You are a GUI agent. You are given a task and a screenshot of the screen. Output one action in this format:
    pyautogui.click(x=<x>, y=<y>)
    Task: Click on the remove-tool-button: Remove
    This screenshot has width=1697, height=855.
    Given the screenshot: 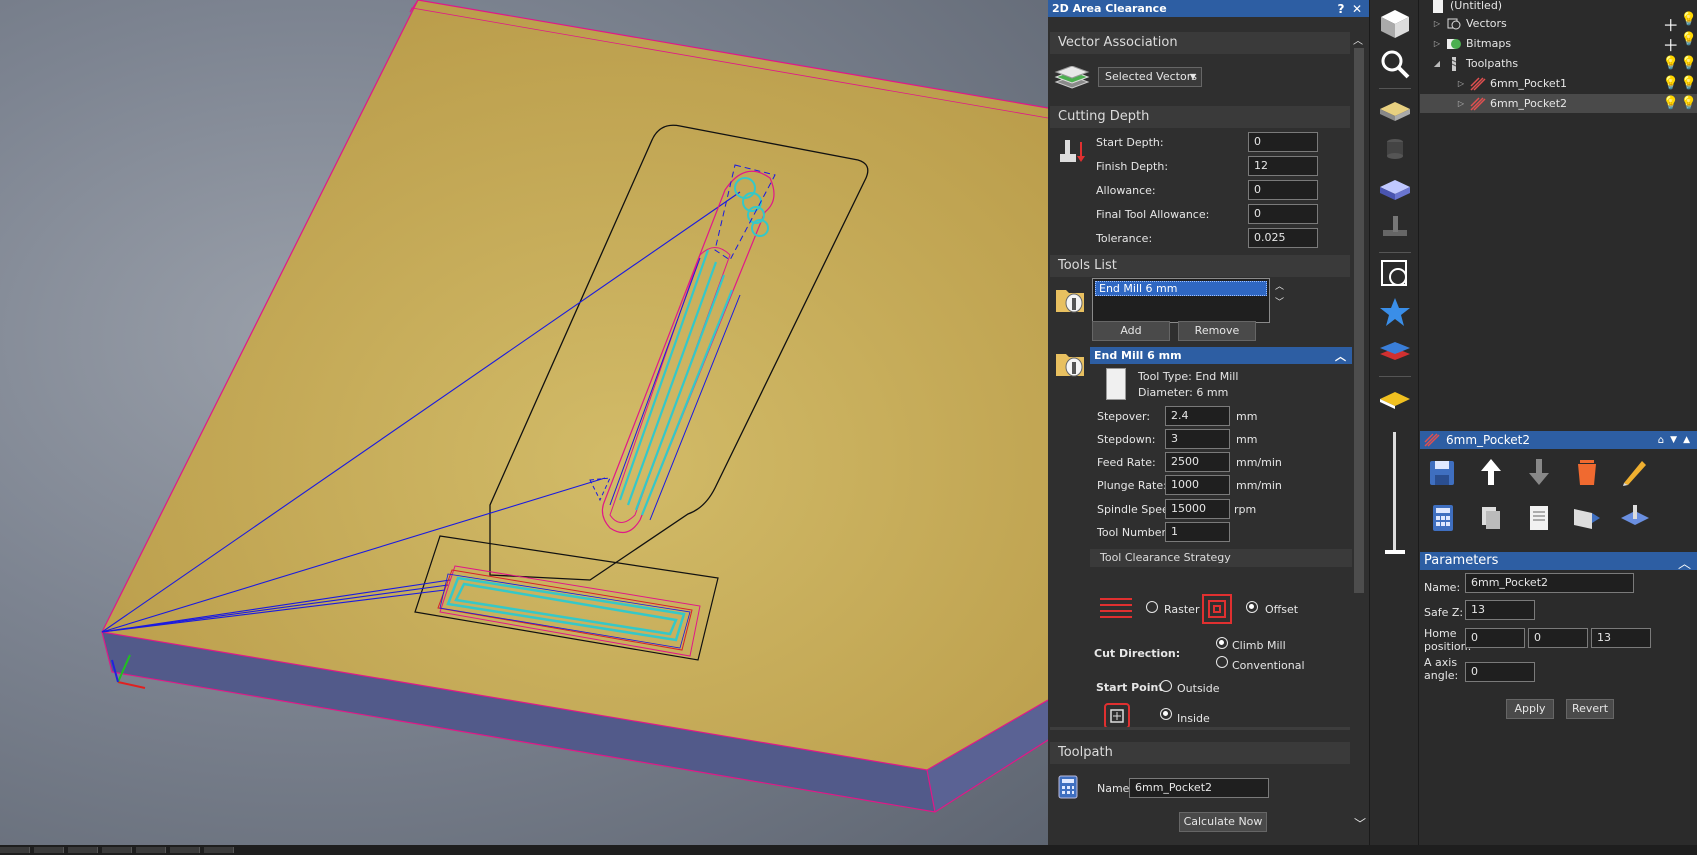 What is the action you would take?
    pyautogui.click(x=1217, y=331)
    